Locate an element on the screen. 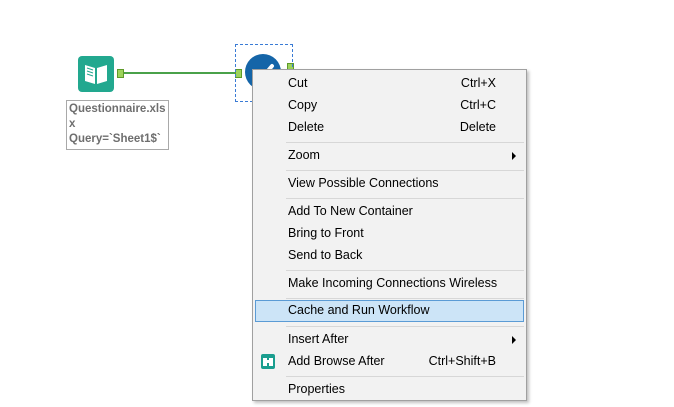 Image resolution: width=674 pixels, height=407 pixels. menu-item-shortcut: Ctrl+Shift+B is located at coordinates (462, 361).